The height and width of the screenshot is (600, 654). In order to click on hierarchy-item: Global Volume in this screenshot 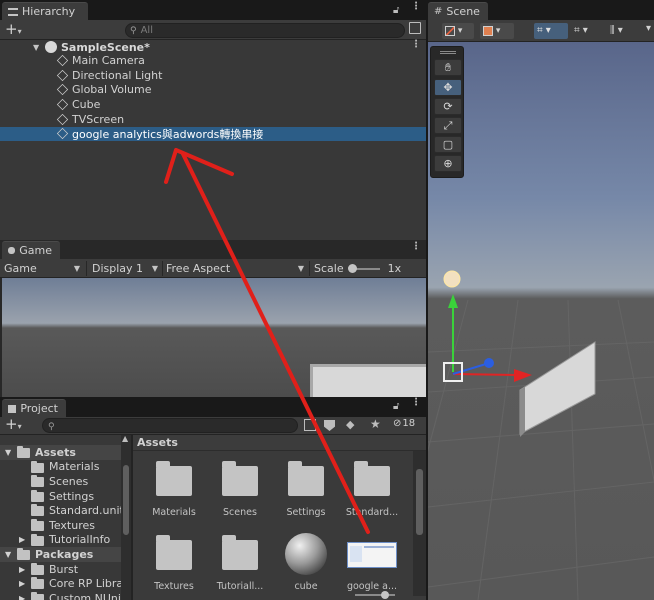, I will do `click(213, 90)`.